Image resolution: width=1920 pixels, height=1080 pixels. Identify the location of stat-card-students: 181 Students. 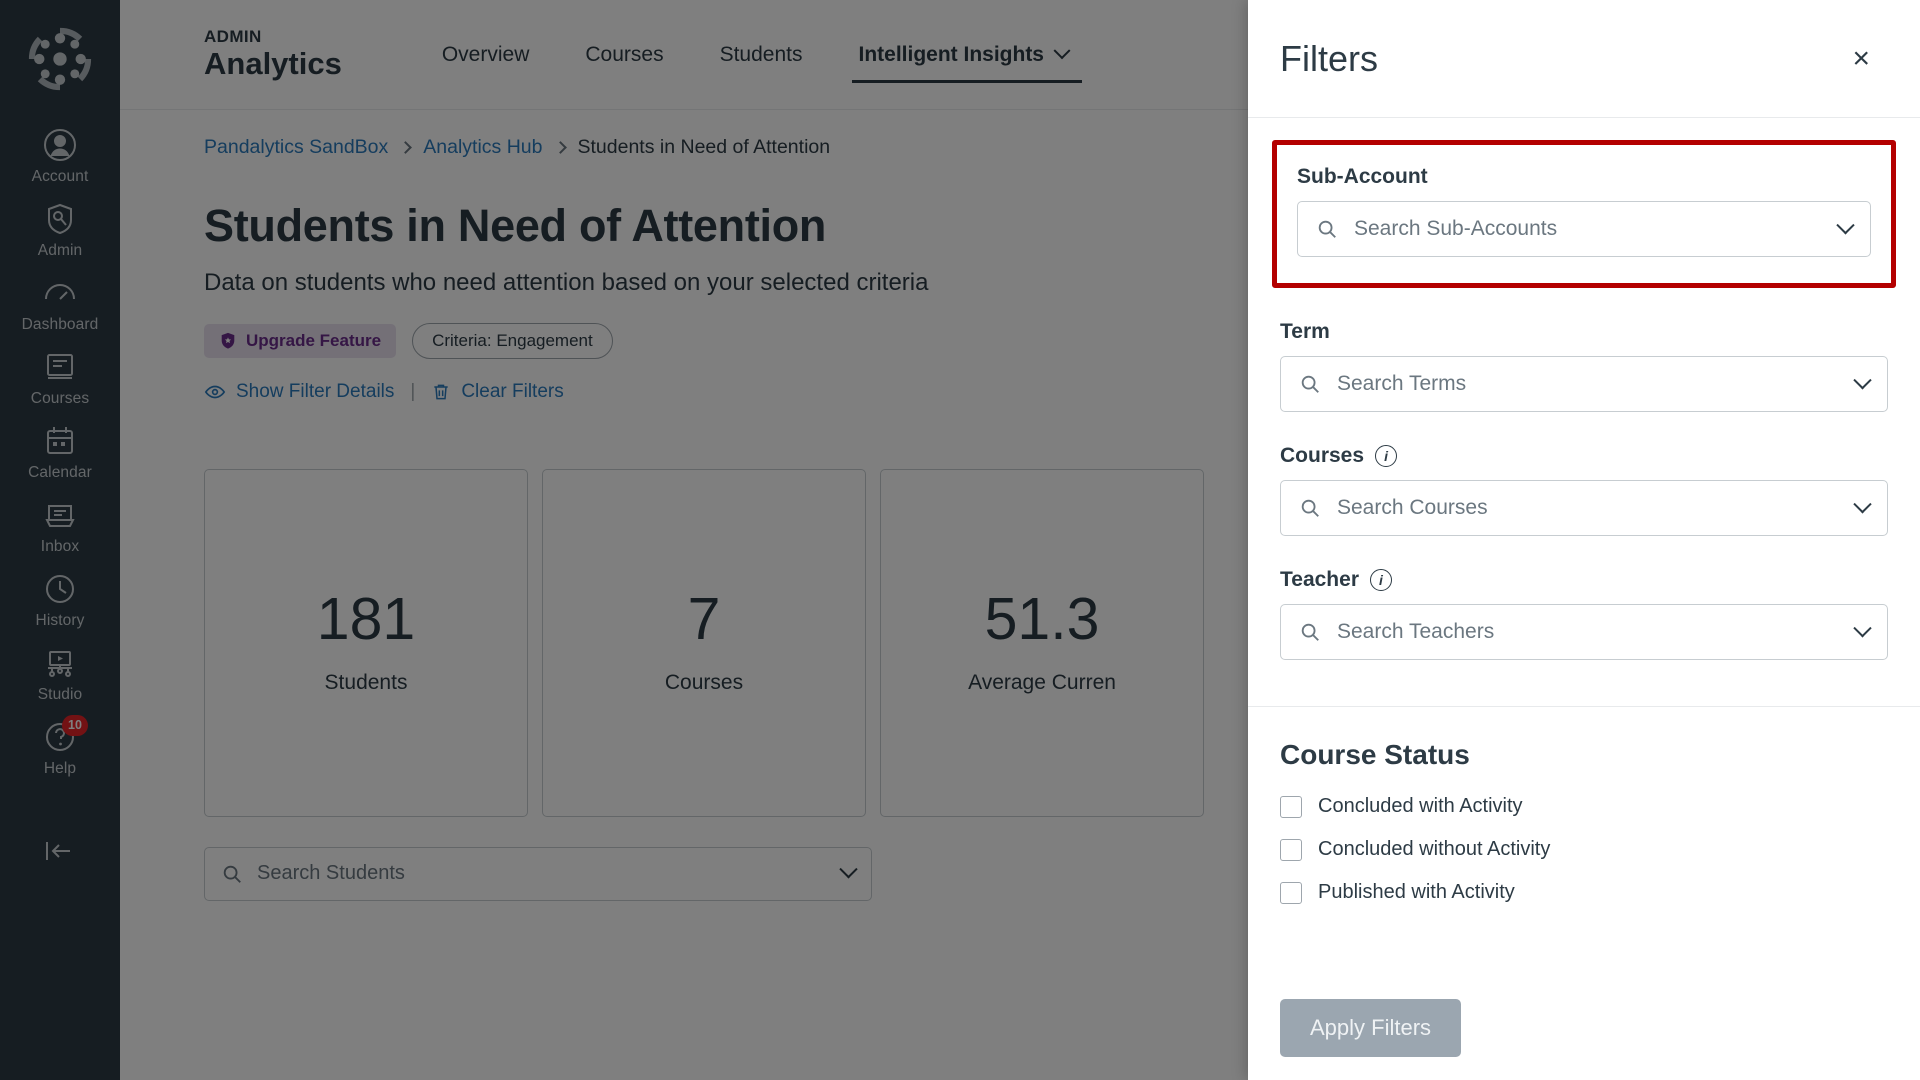
(366, 642).